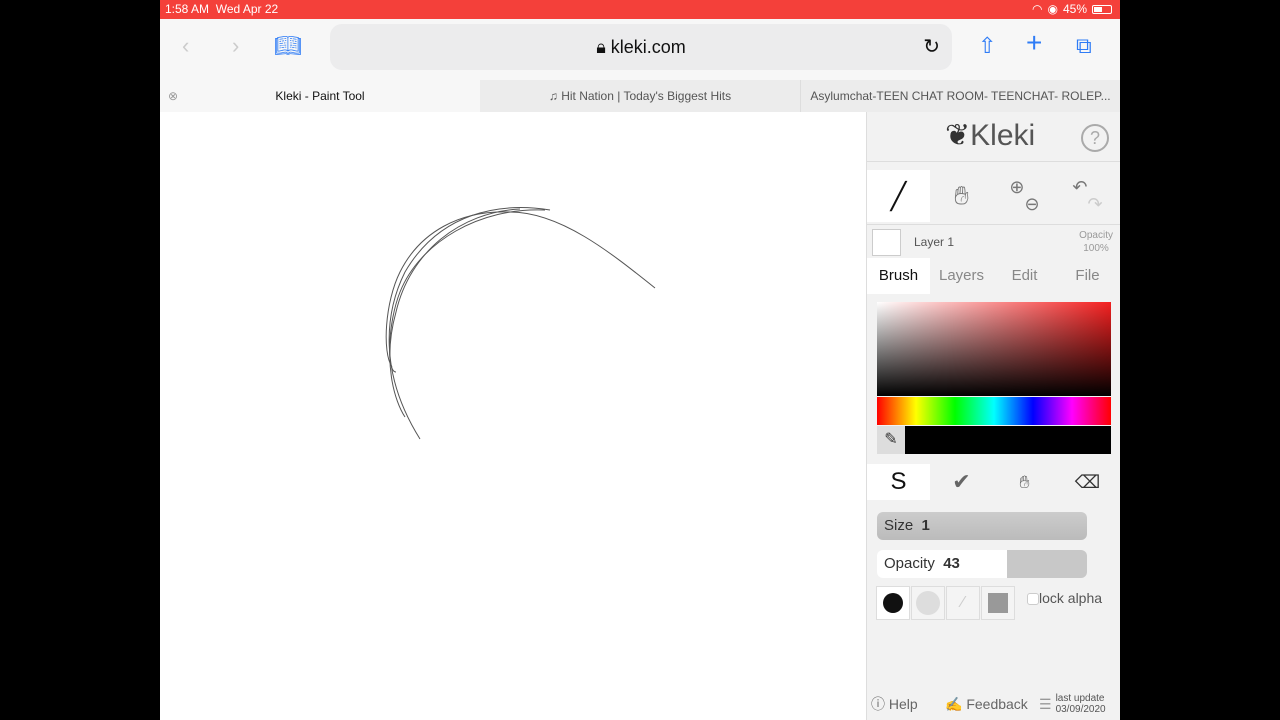 This screenshot has height=720, width=1280. What do you see at coordinates (1064, 598) in the screenshot?
I see `lock-alpha-checkbox: lock alpha` at bounding box center [1064, 598].